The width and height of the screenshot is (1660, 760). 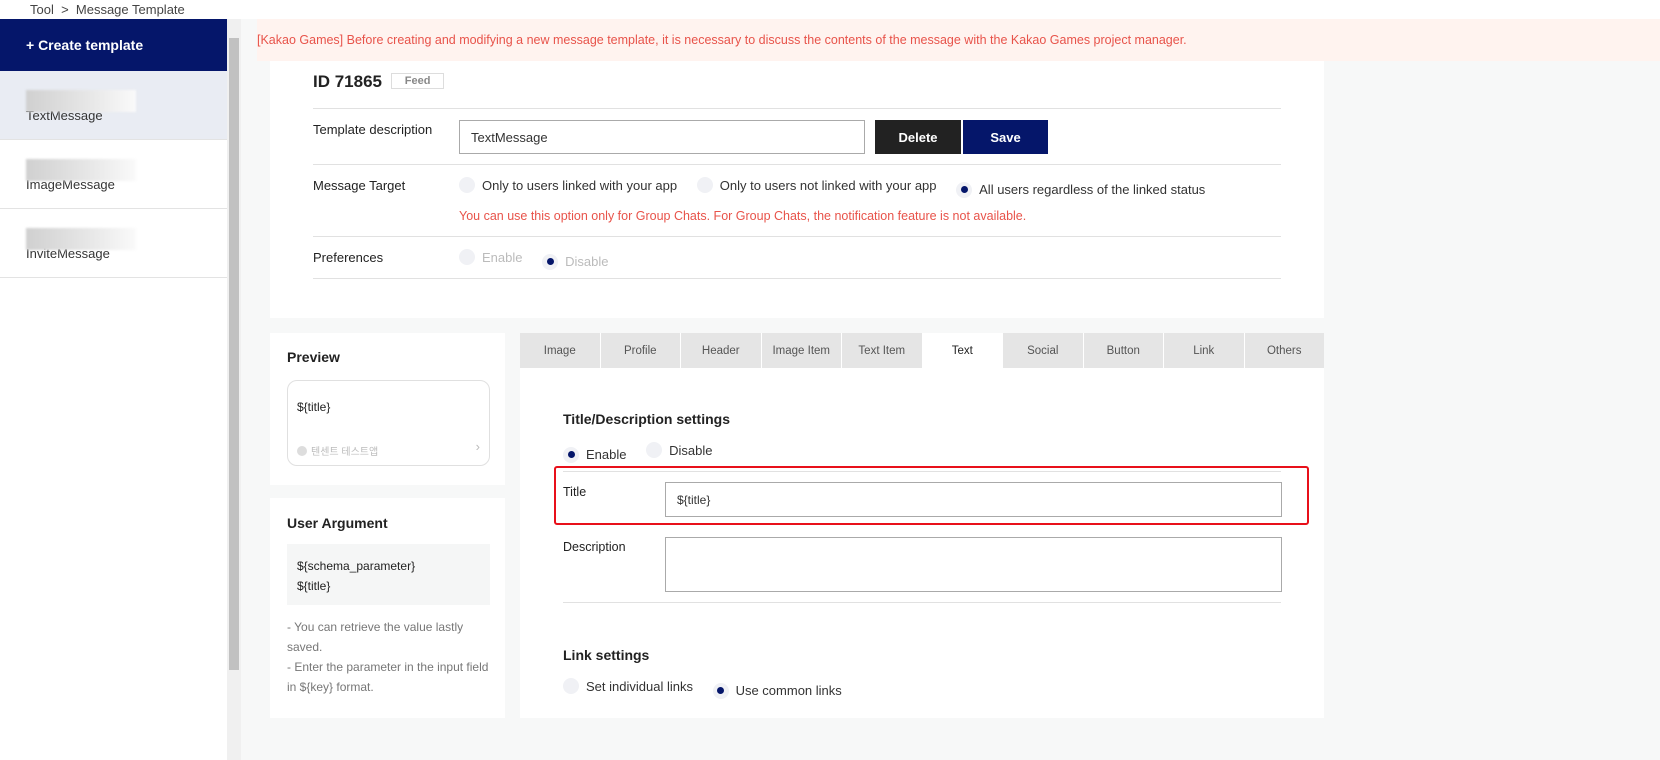 I want to click on preferences-enable-radio: Enable, so click(x=490, y=257).